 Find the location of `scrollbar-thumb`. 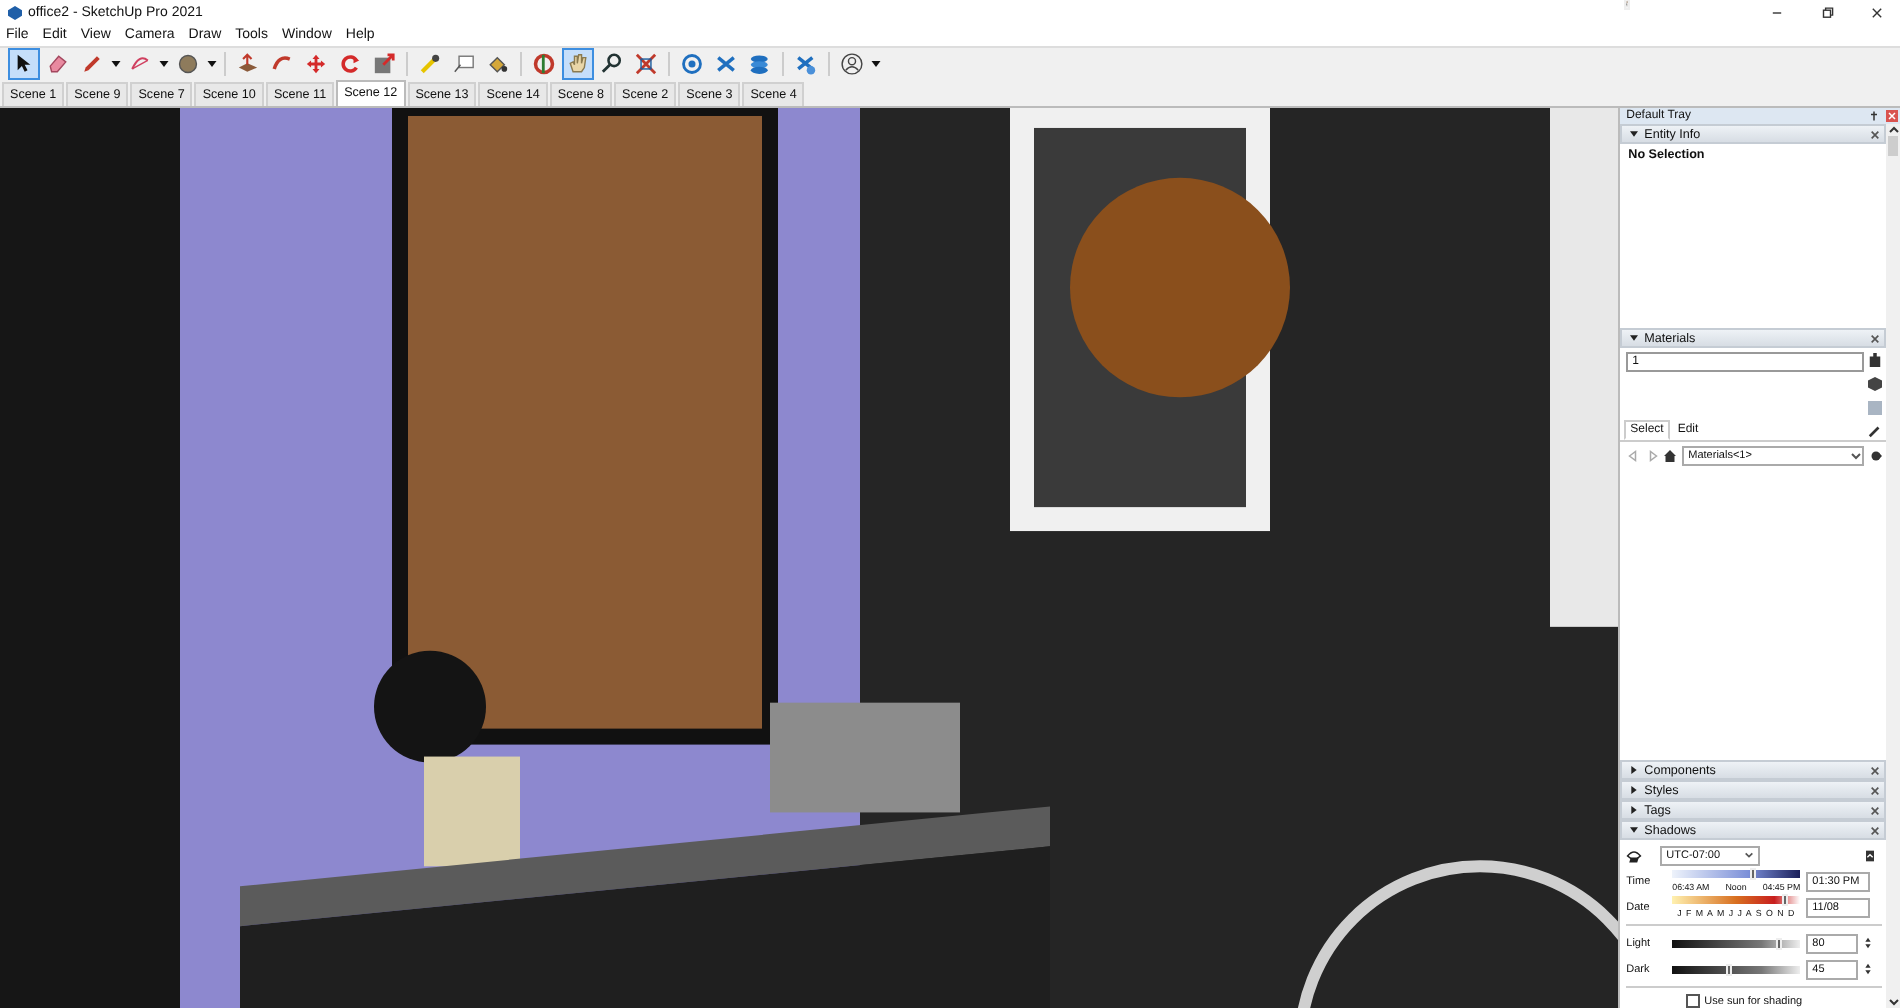

scrollbar-thumb is located at coordinates (1893, 146).